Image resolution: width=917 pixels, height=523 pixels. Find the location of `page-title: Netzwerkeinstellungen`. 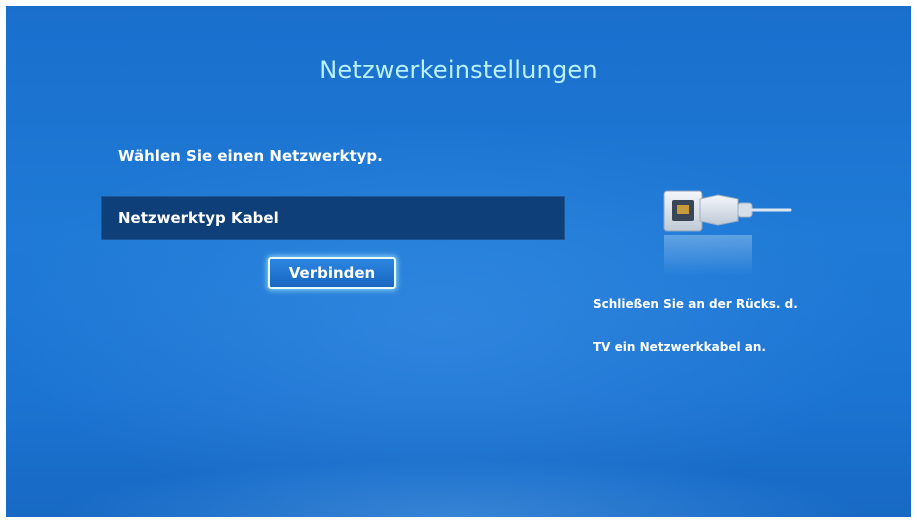

page-title: Netzwerkeinstellungen is located at coordinates (458, 70).